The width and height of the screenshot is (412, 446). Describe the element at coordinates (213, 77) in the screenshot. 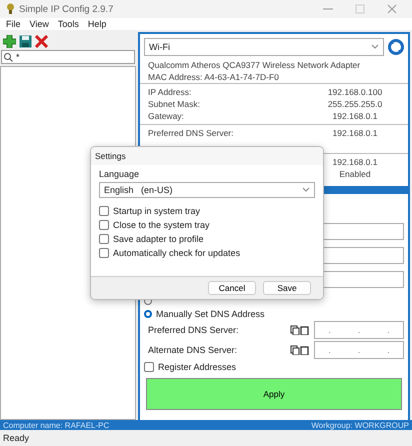

I see `mac-address: MAC Address: A4-63-A1-74-7D-F0` at that location.